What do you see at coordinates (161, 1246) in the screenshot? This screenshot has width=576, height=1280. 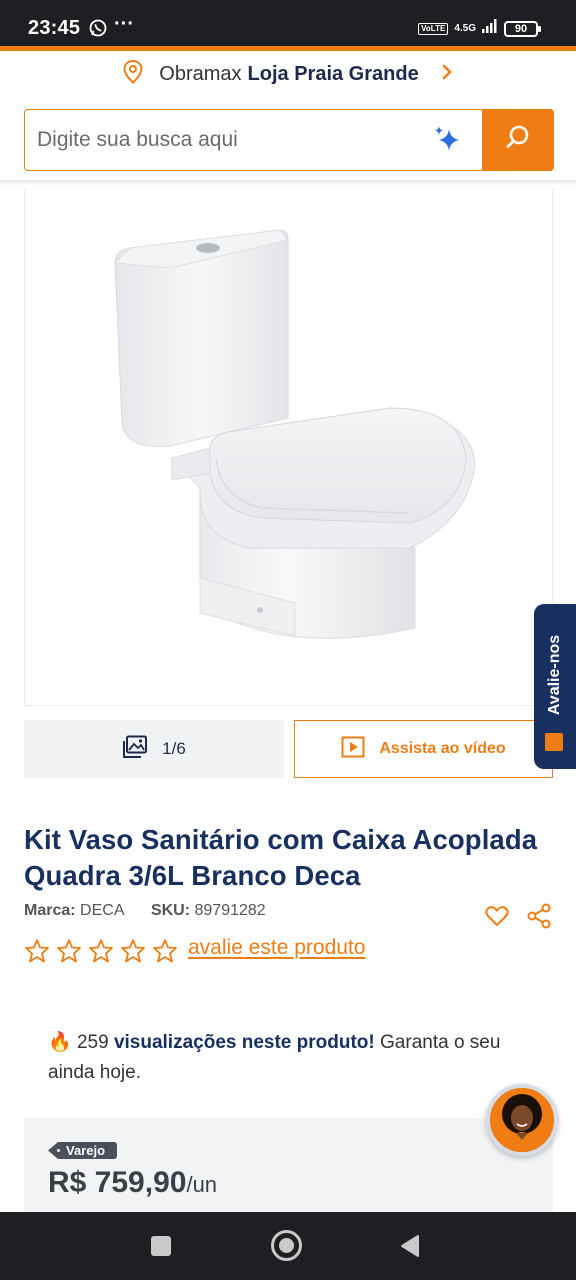 I see `recent-apps-button` at bounding box center [161, 1246].